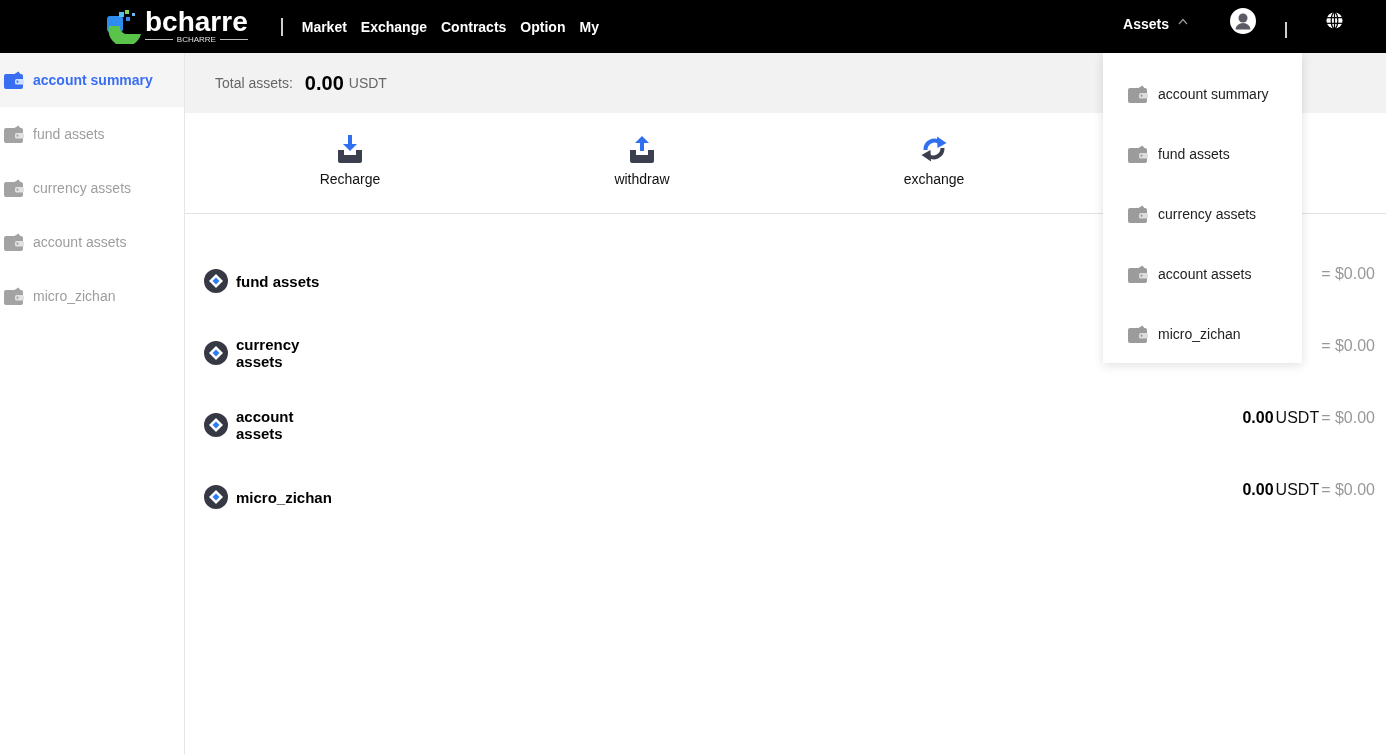 This screenshot has width=1386, height=754. Describe the element at coordinates (324, 26) in the screenshot. I see `nav-link: Market` at that location.